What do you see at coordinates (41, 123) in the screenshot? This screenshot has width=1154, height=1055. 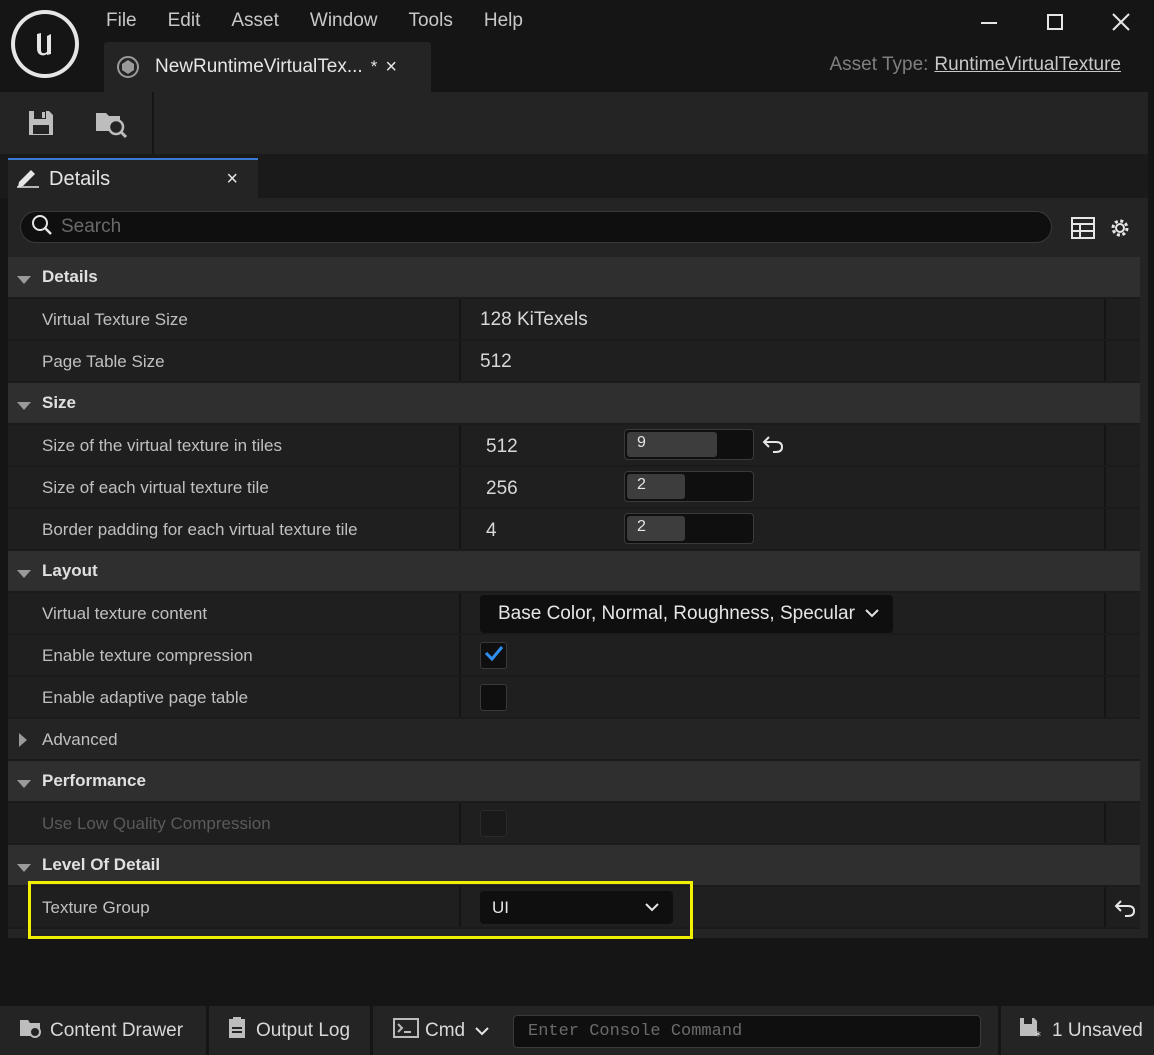 I see `save-icon` at bounding box center [41, 123].